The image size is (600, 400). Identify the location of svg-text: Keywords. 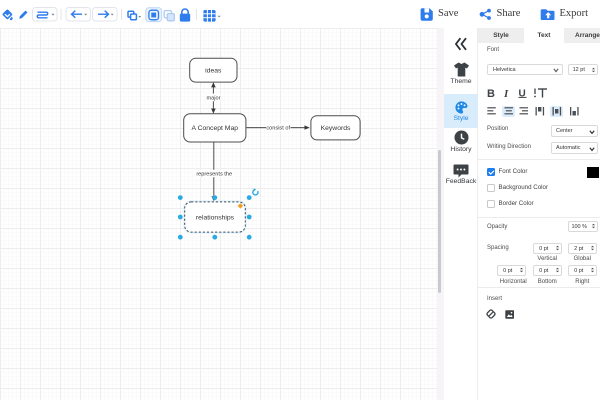
(336, 128).